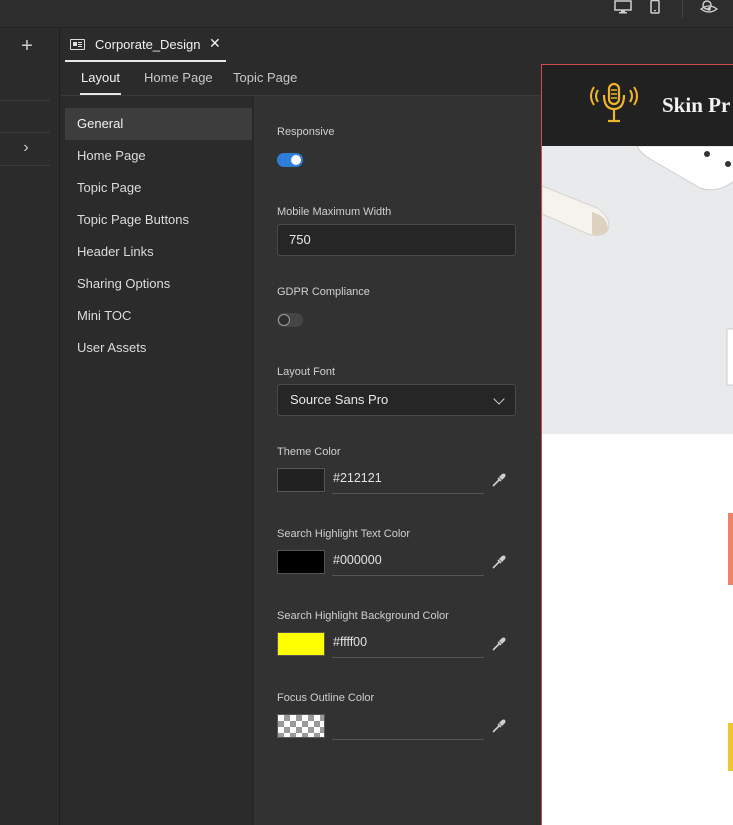 Image resolution: width=733 pixels, height=825 pixels. What do you see at coordinates (696, 105) in the screenshot?
I see `preview-title: Skin Pr` at bounding box center [696, 105].